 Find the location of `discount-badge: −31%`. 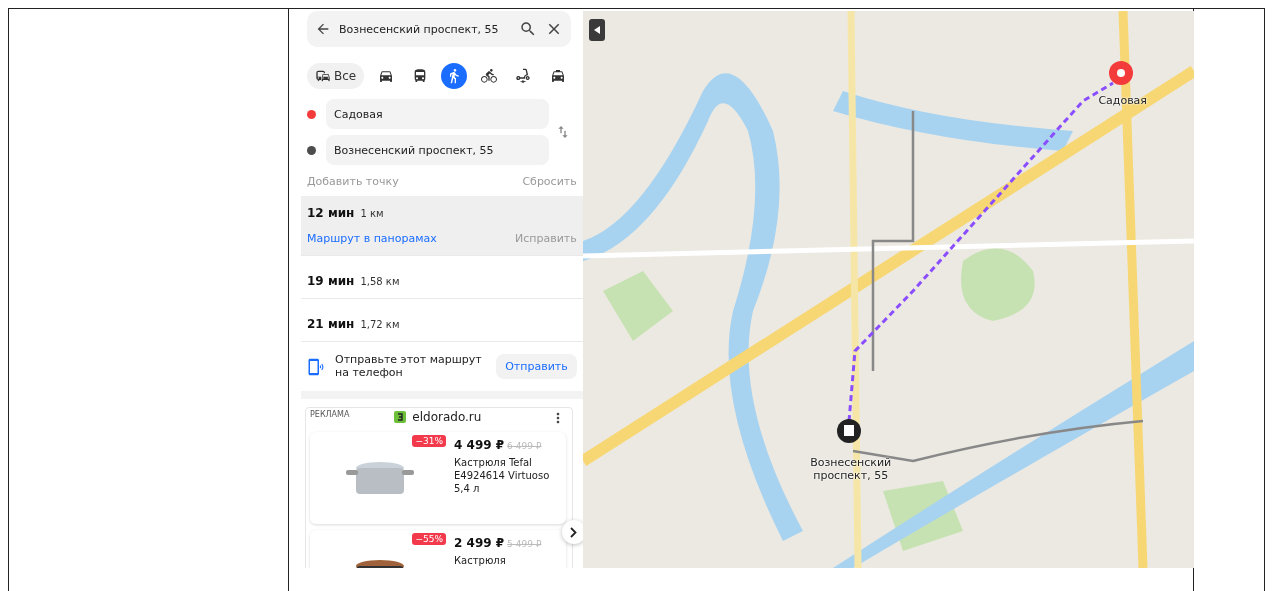

discount-badge: −31% is located at coordinates (429, 441).